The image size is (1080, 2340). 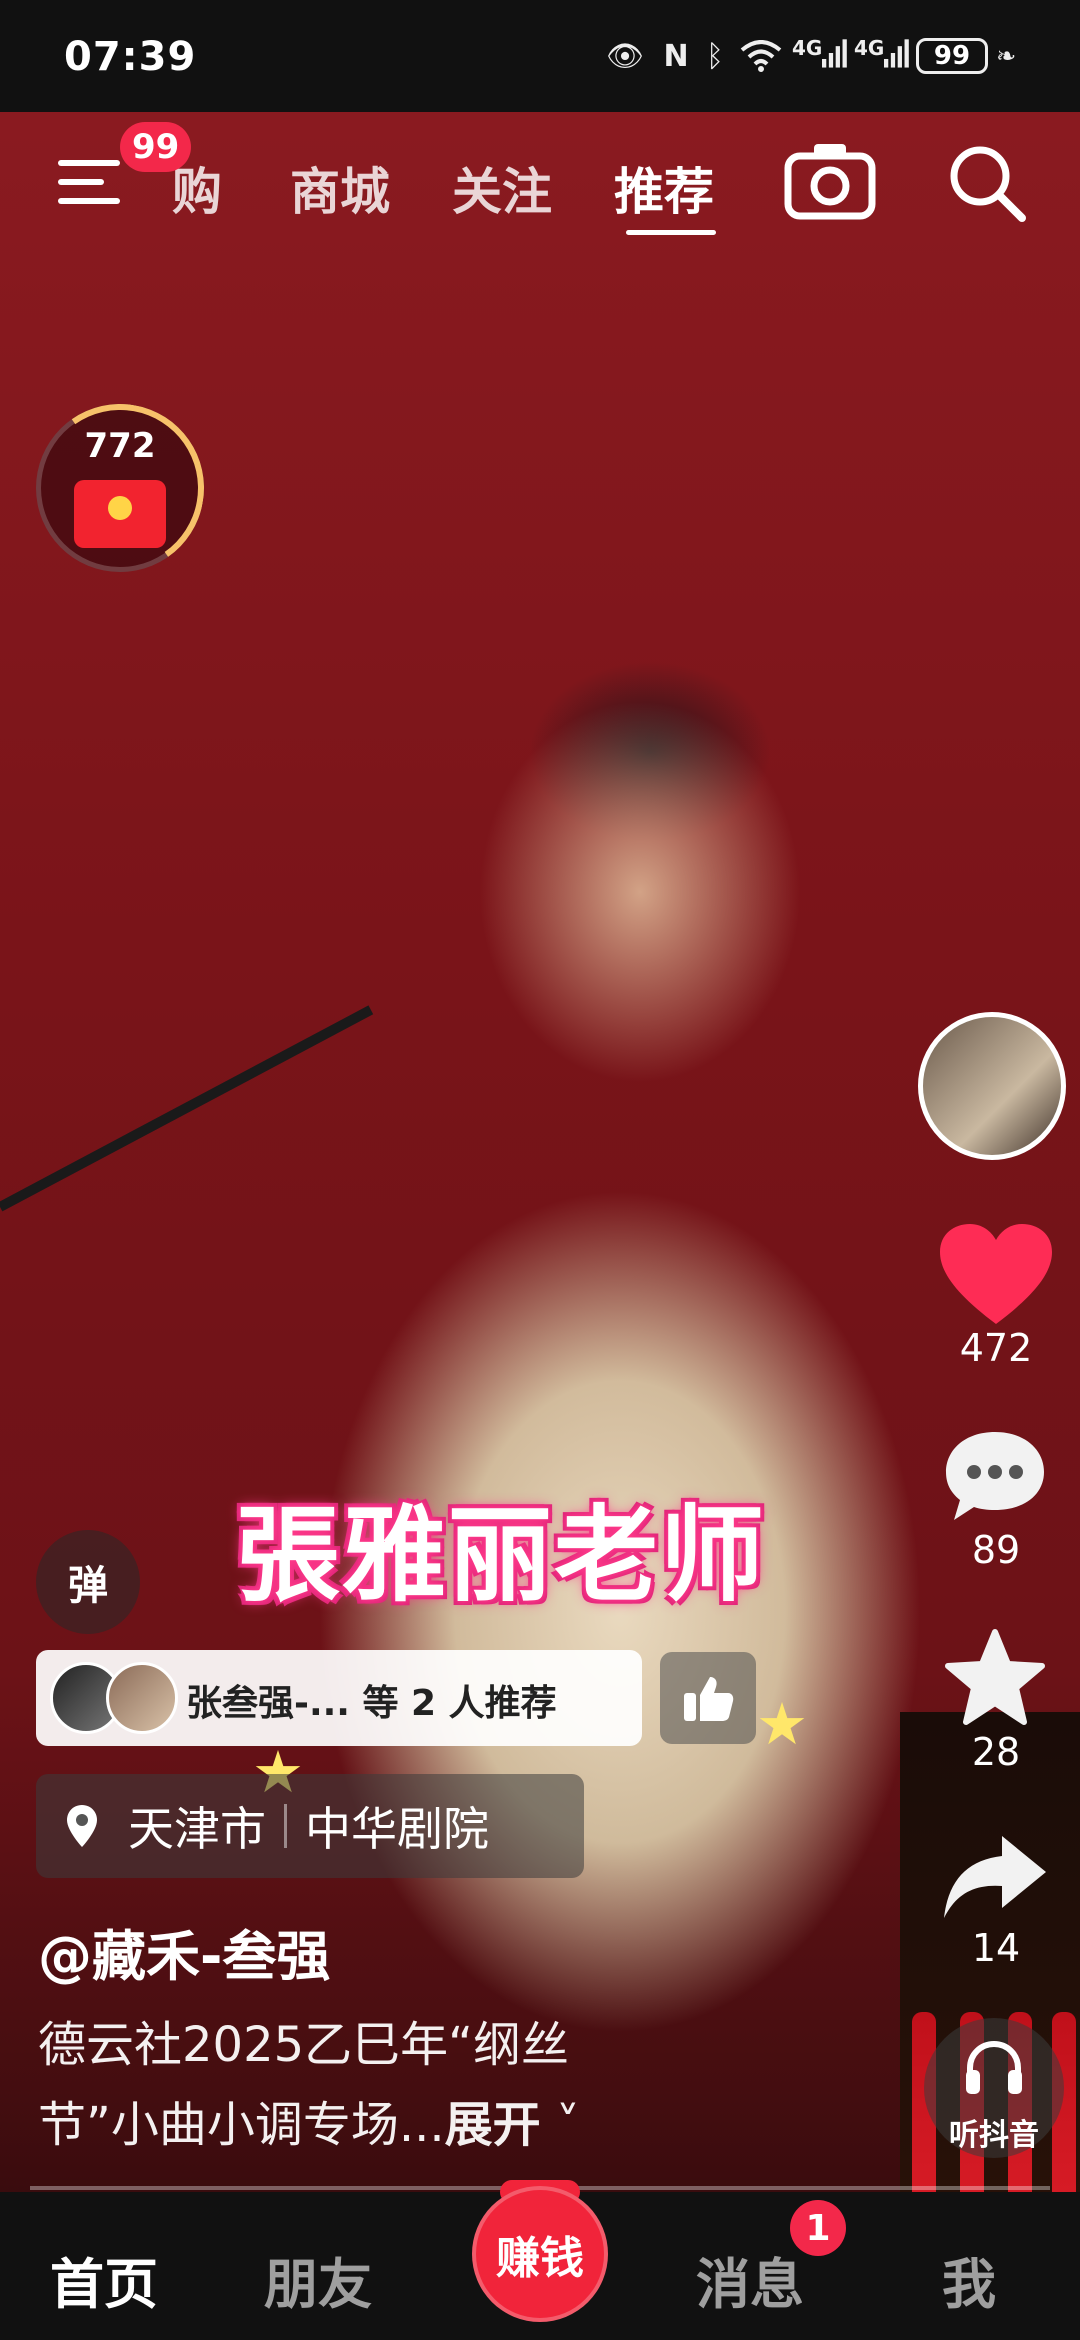 I want to click on wifi-icon, so click(x=761, y=56).